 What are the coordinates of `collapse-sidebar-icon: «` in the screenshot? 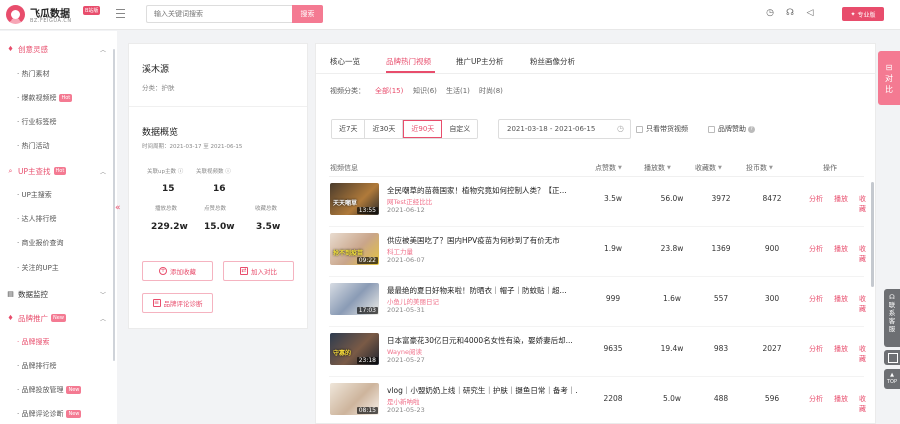 It's located at (118, 208).